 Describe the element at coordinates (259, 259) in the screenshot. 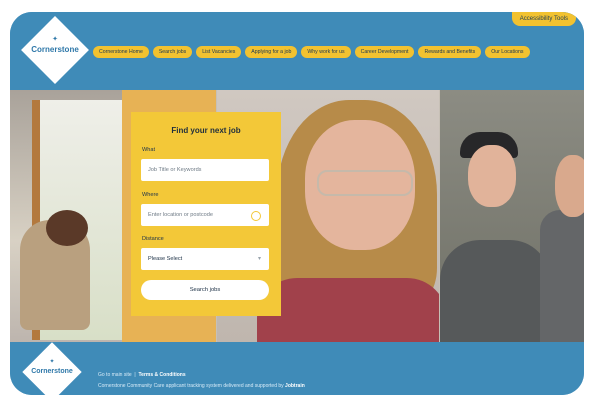

I see `chevron-down-icon: ▾` at that location.